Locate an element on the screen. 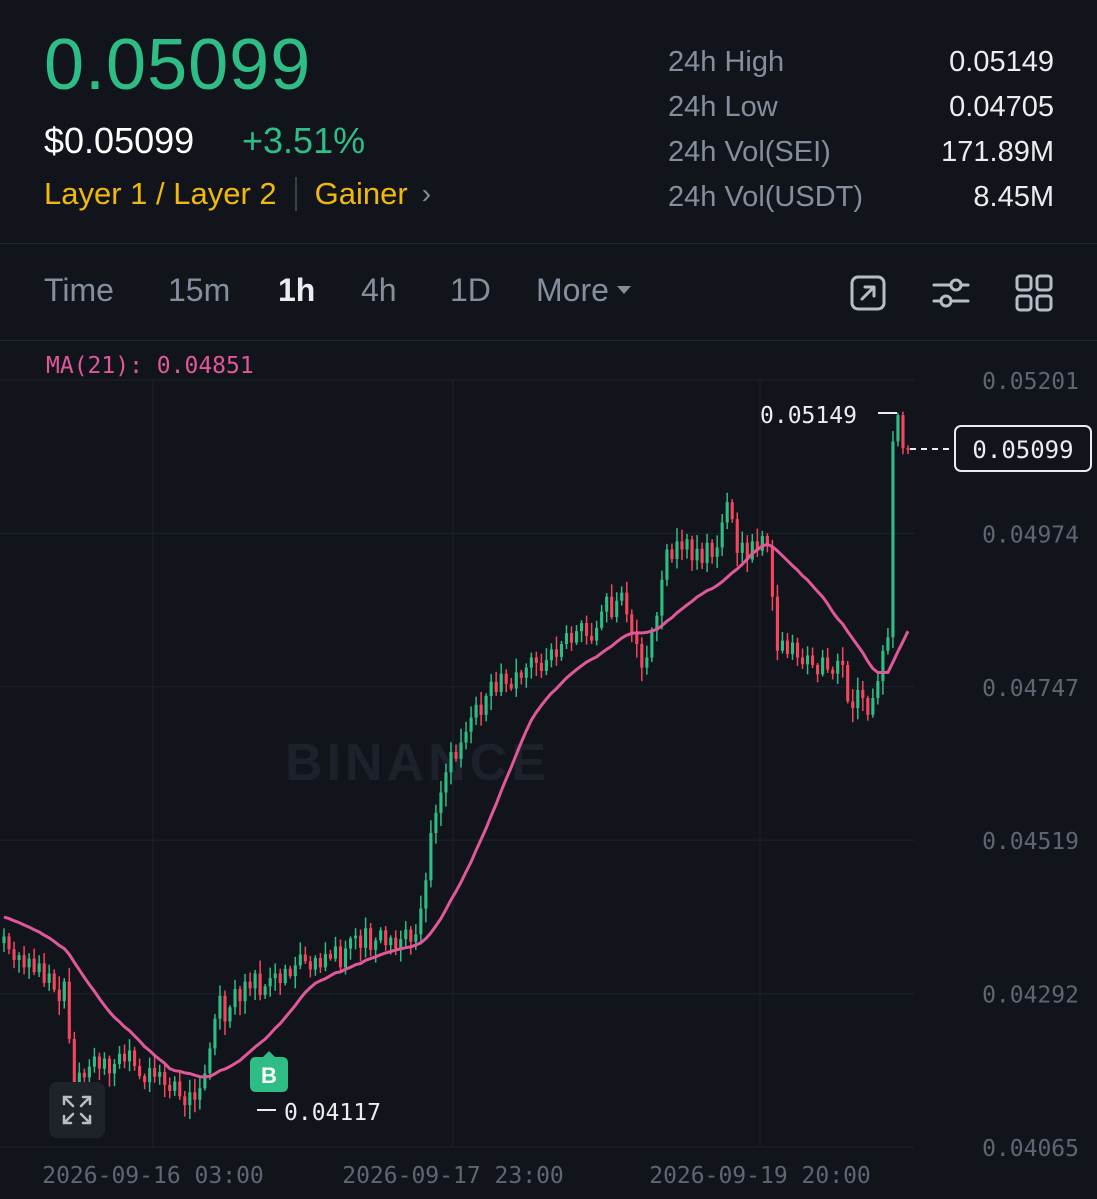 This screenshot has width=1097, height=1199. tab-15m: 15m is located at coordinates (199, 290).